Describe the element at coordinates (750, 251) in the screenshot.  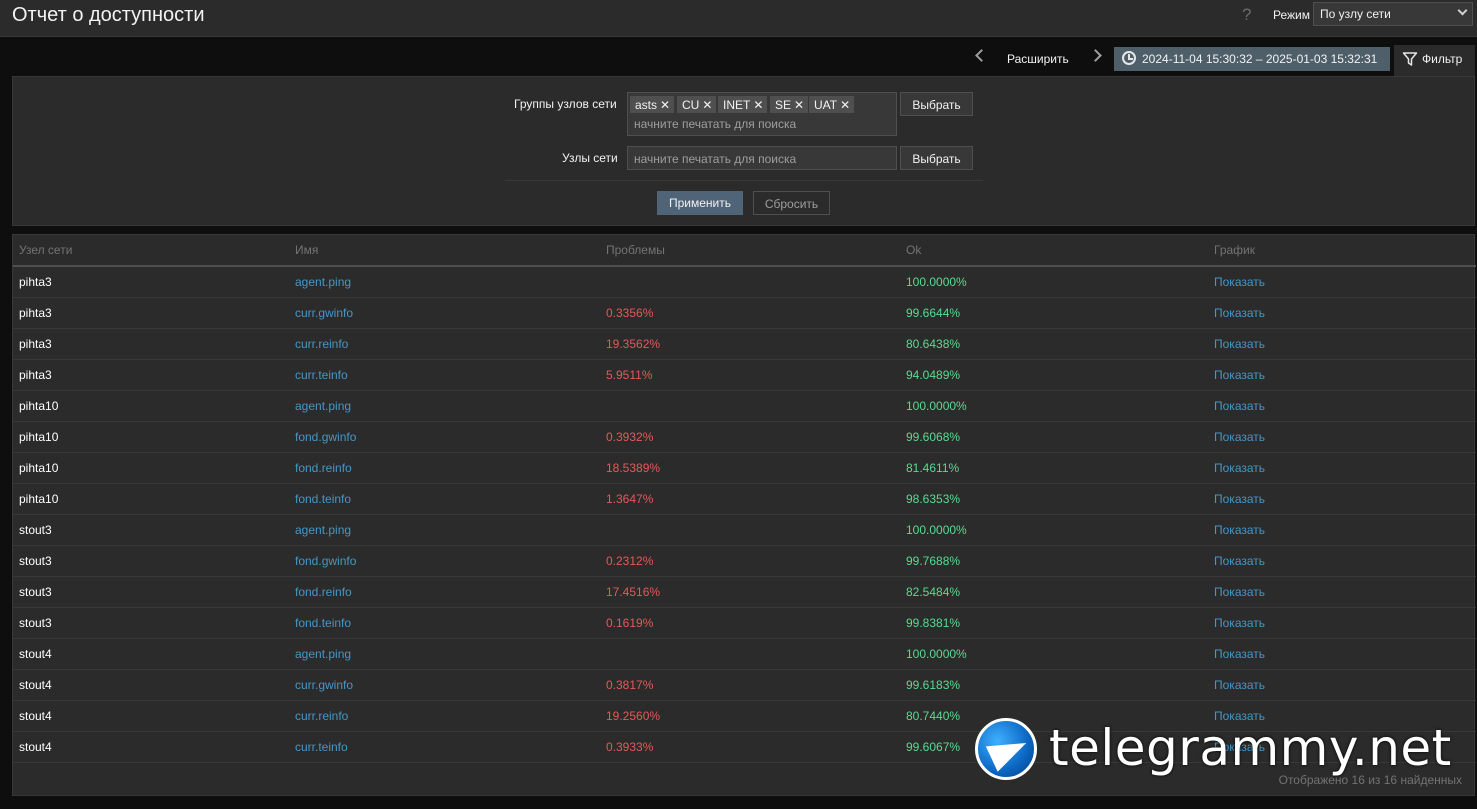
I see `column-header-problems: Проблемы` at that location.